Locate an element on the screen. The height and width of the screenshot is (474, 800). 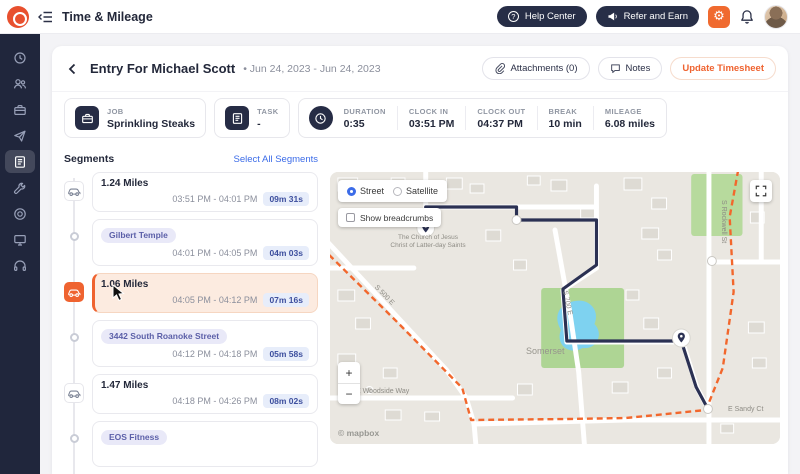
layer-satellite-option: Satellite is located at coordinates (415, 191).